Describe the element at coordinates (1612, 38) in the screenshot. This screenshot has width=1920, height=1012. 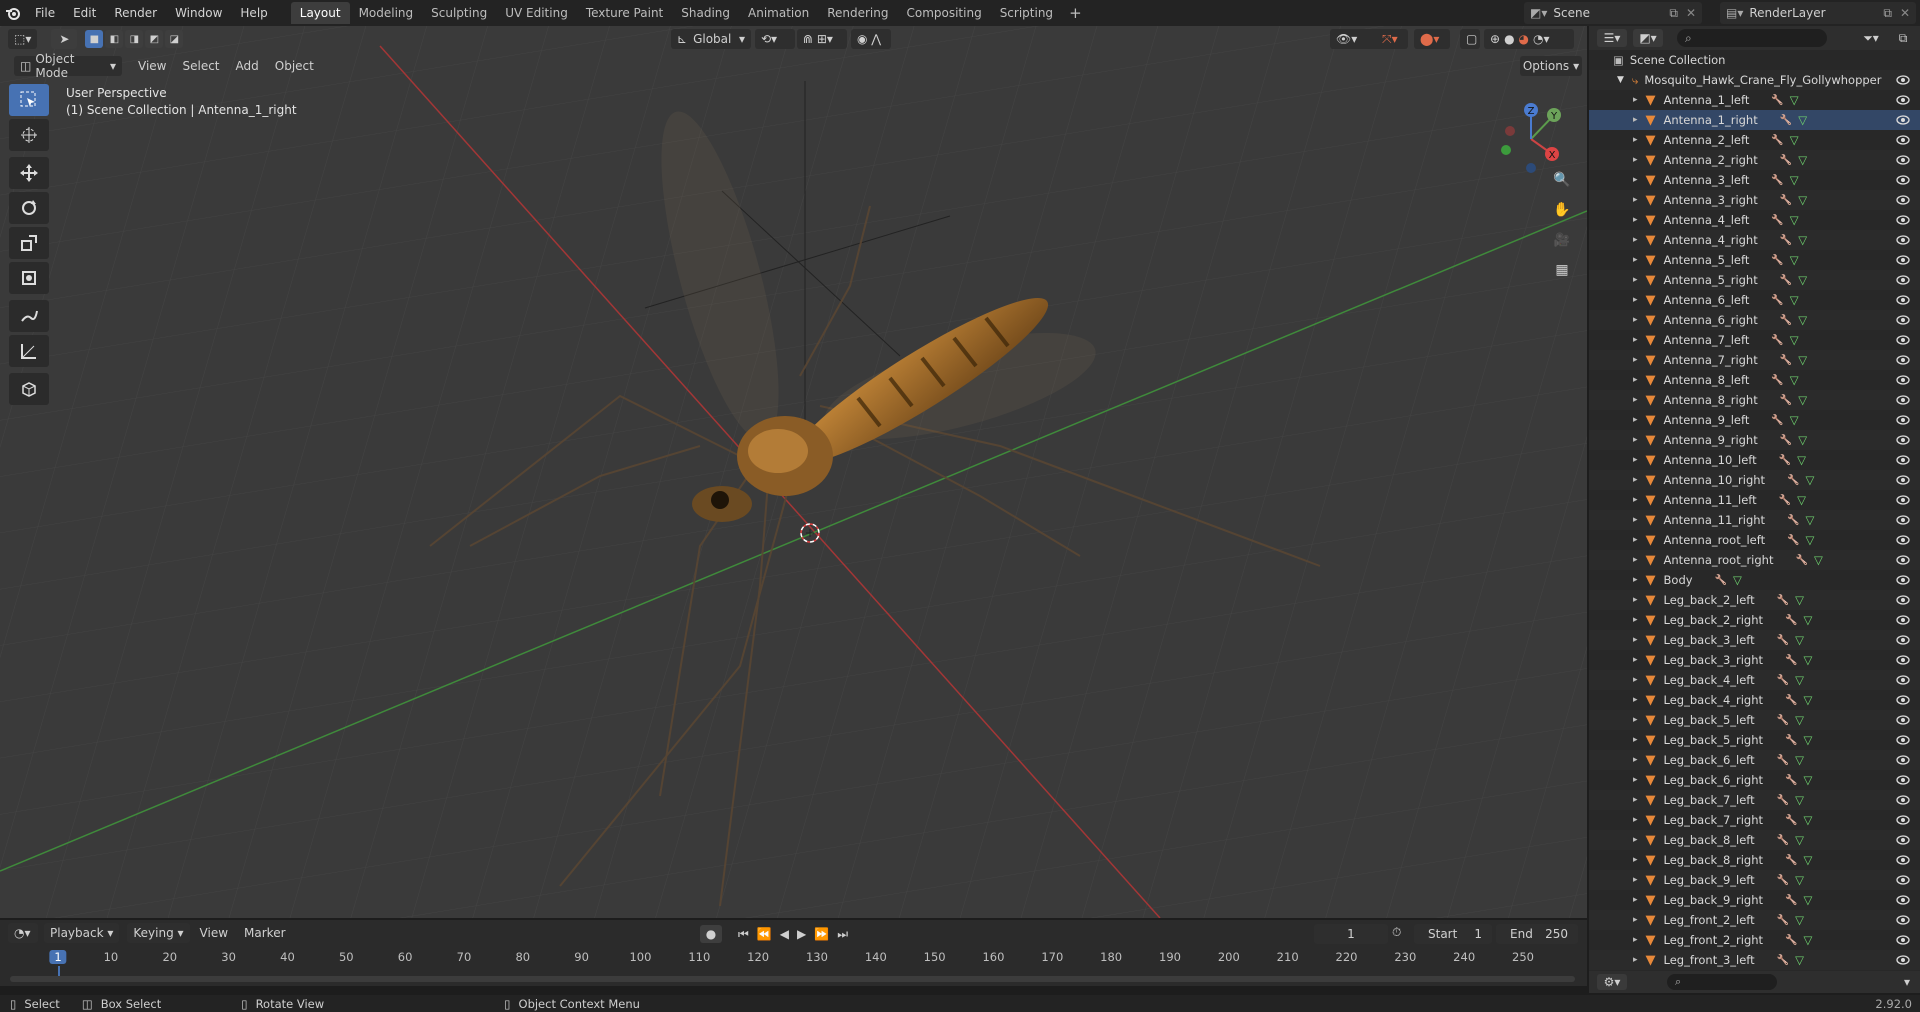
I see `outliner-editor-type: ☰▾` at that location.